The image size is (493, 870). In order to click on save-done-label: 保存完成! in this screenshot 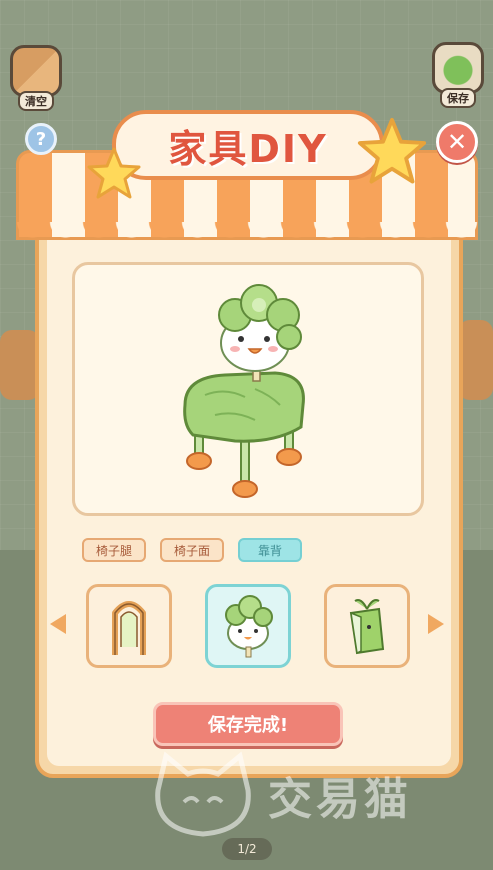, I will do `click(248, 725)`.